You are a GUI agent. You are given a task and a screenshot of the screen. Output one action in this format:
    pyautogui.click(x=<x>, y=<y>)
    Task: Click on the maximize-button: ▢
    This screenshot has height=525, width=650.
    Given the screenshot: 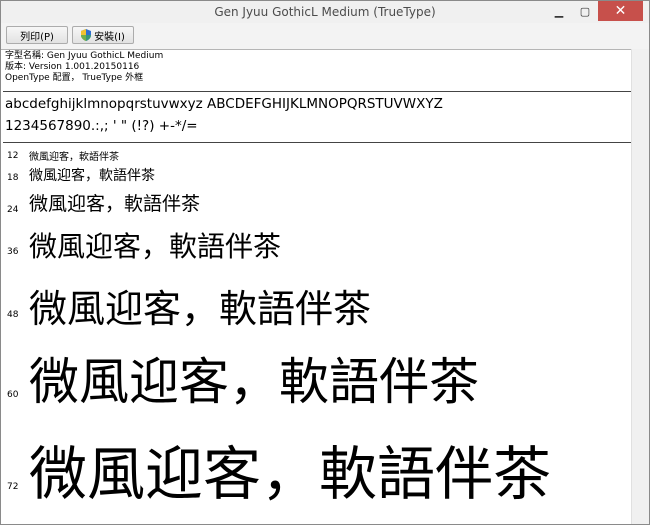 What is the action you would take?
    pyautogui.click(x=585, y=11)
    